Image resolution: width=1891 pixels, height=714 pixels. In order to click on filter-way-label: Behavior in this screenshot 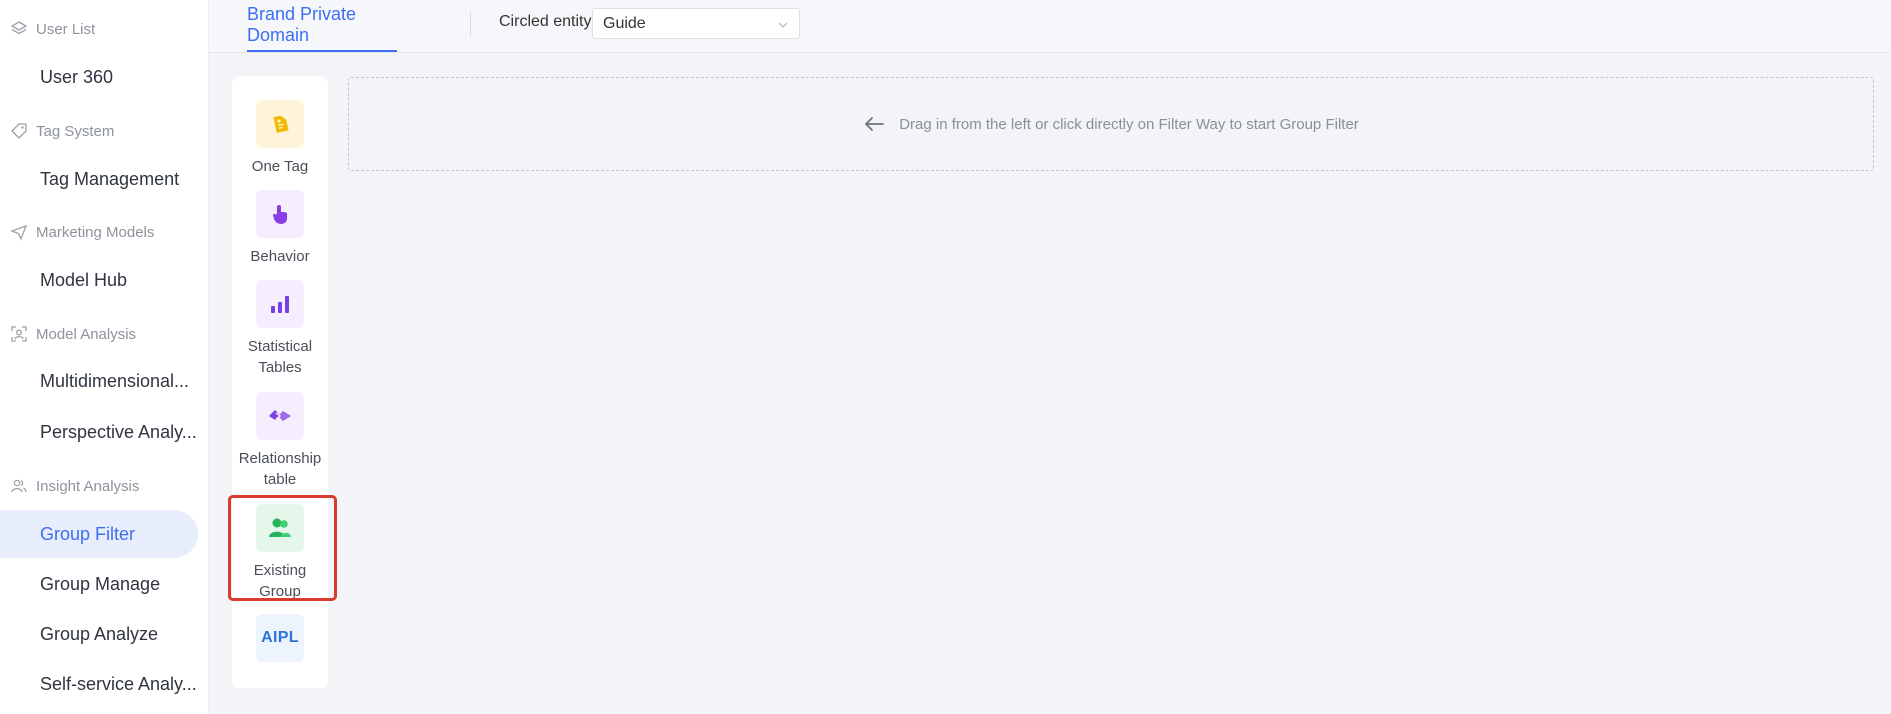, I will do `click(280, 256)`.